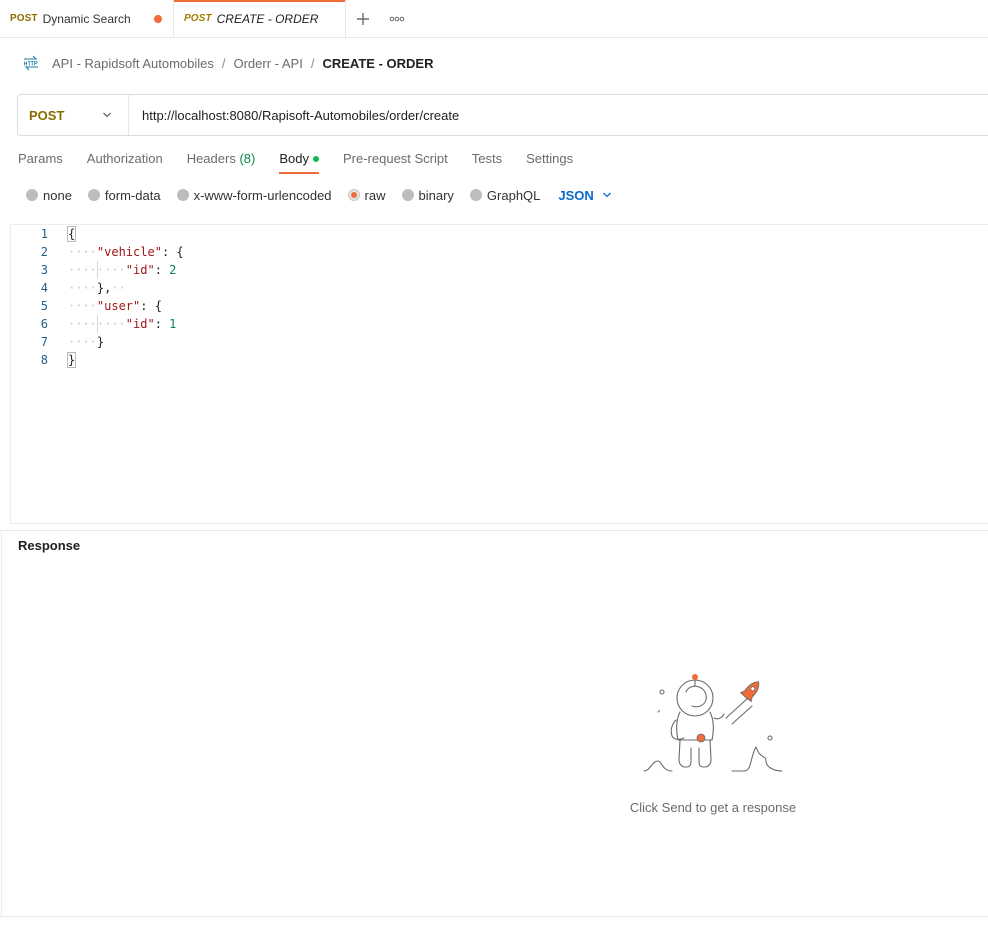 The height and width of the screenshot is (929, 988). What do you see at coordinates (132, 195) in the screenshot?
I see `radio-label: form-data` at bounding box center [132, 195].